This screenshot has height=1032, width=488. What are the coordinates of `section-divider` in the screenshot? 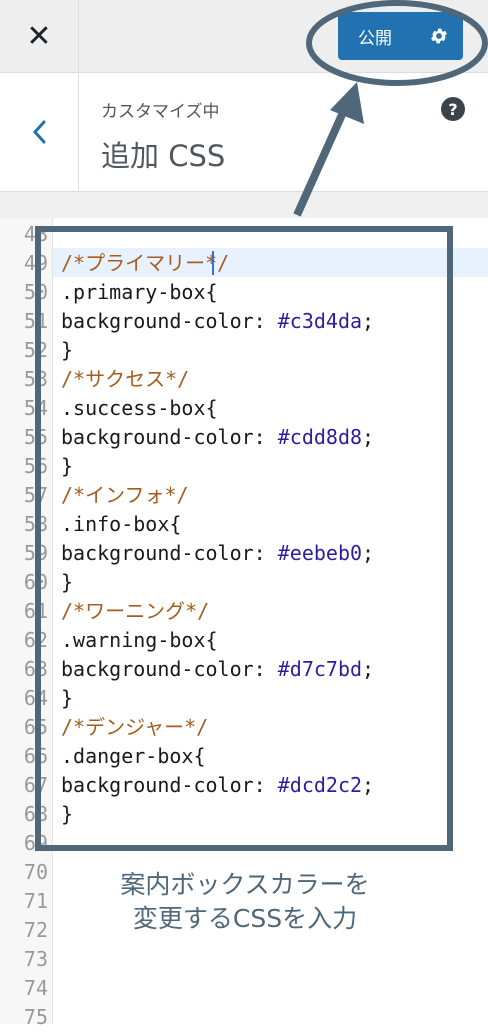 It's located at (244, 205).